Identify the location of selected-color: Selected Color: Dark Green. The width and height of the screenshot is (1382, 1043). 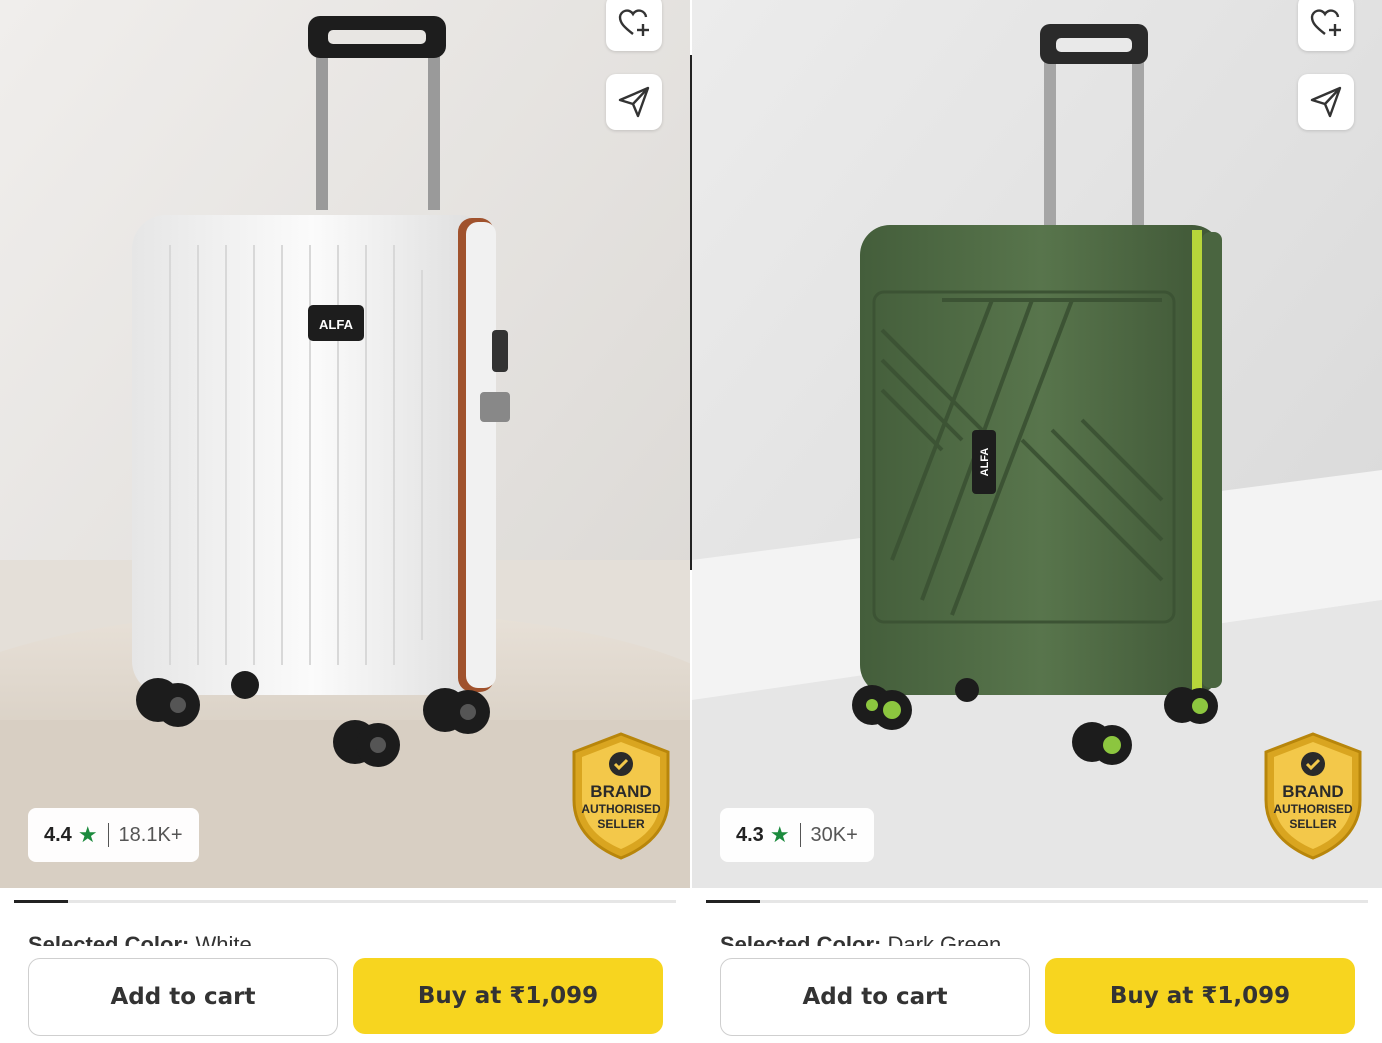
(860, 939).